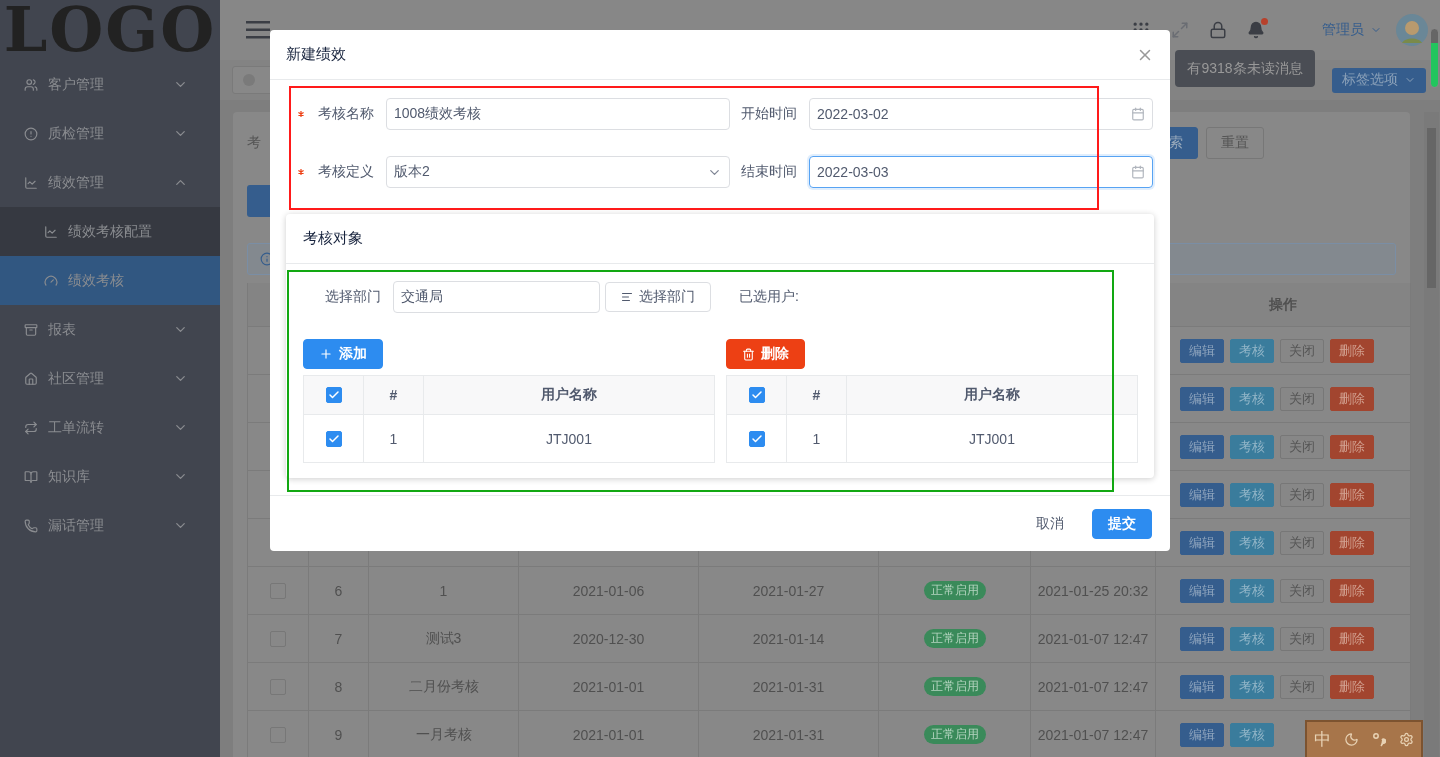 The image size is (1440, 757). Describe the element at coordinates (609, 687) in the screenshot. I see `table-cell: 2021-01-01` at that location.